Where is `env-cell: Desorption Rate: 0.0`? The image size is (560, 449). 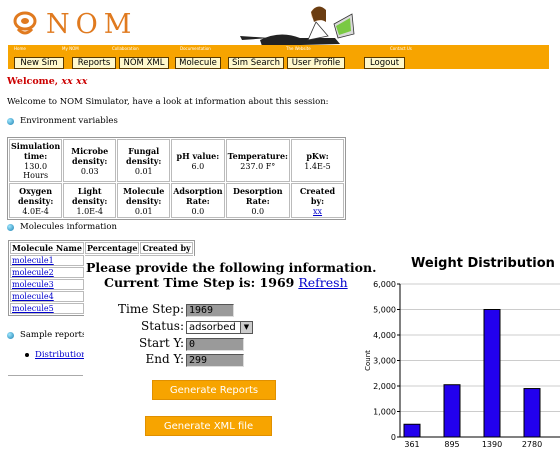 env-cell: Desorption Rate: 0.0 is located at coordinates (258, 200).